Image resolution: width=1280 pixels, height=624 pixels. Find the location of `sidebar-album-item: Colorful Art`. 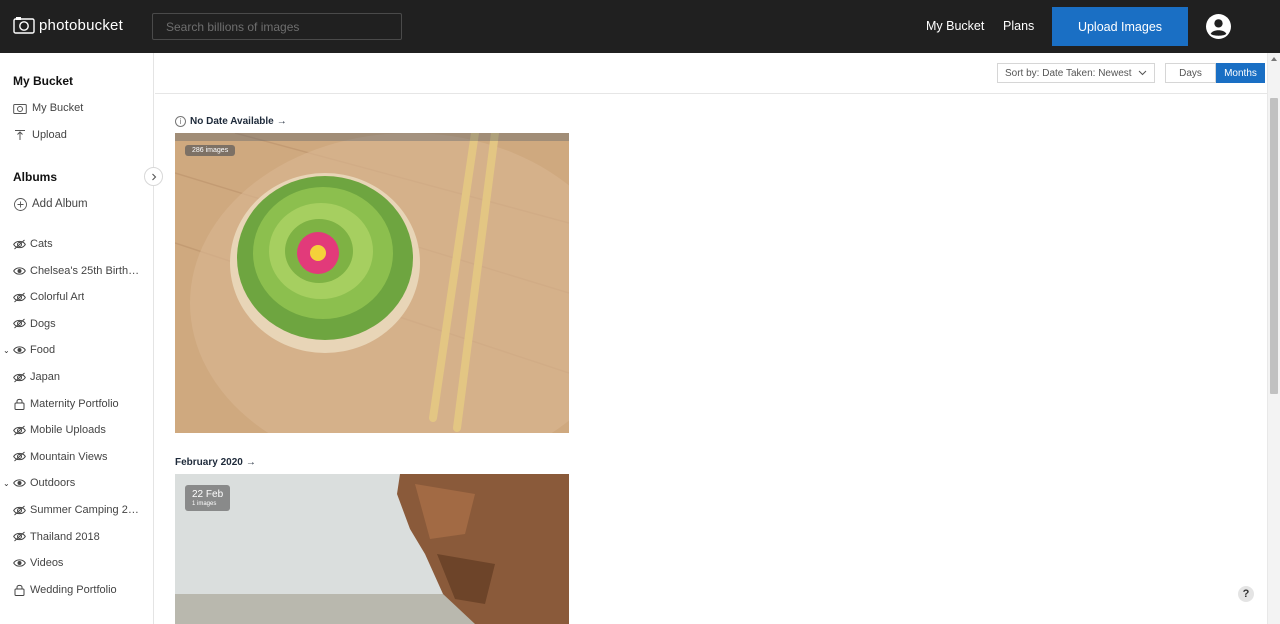

sidebar-album-item: Colorful Art is located at coordinates (78, 297).